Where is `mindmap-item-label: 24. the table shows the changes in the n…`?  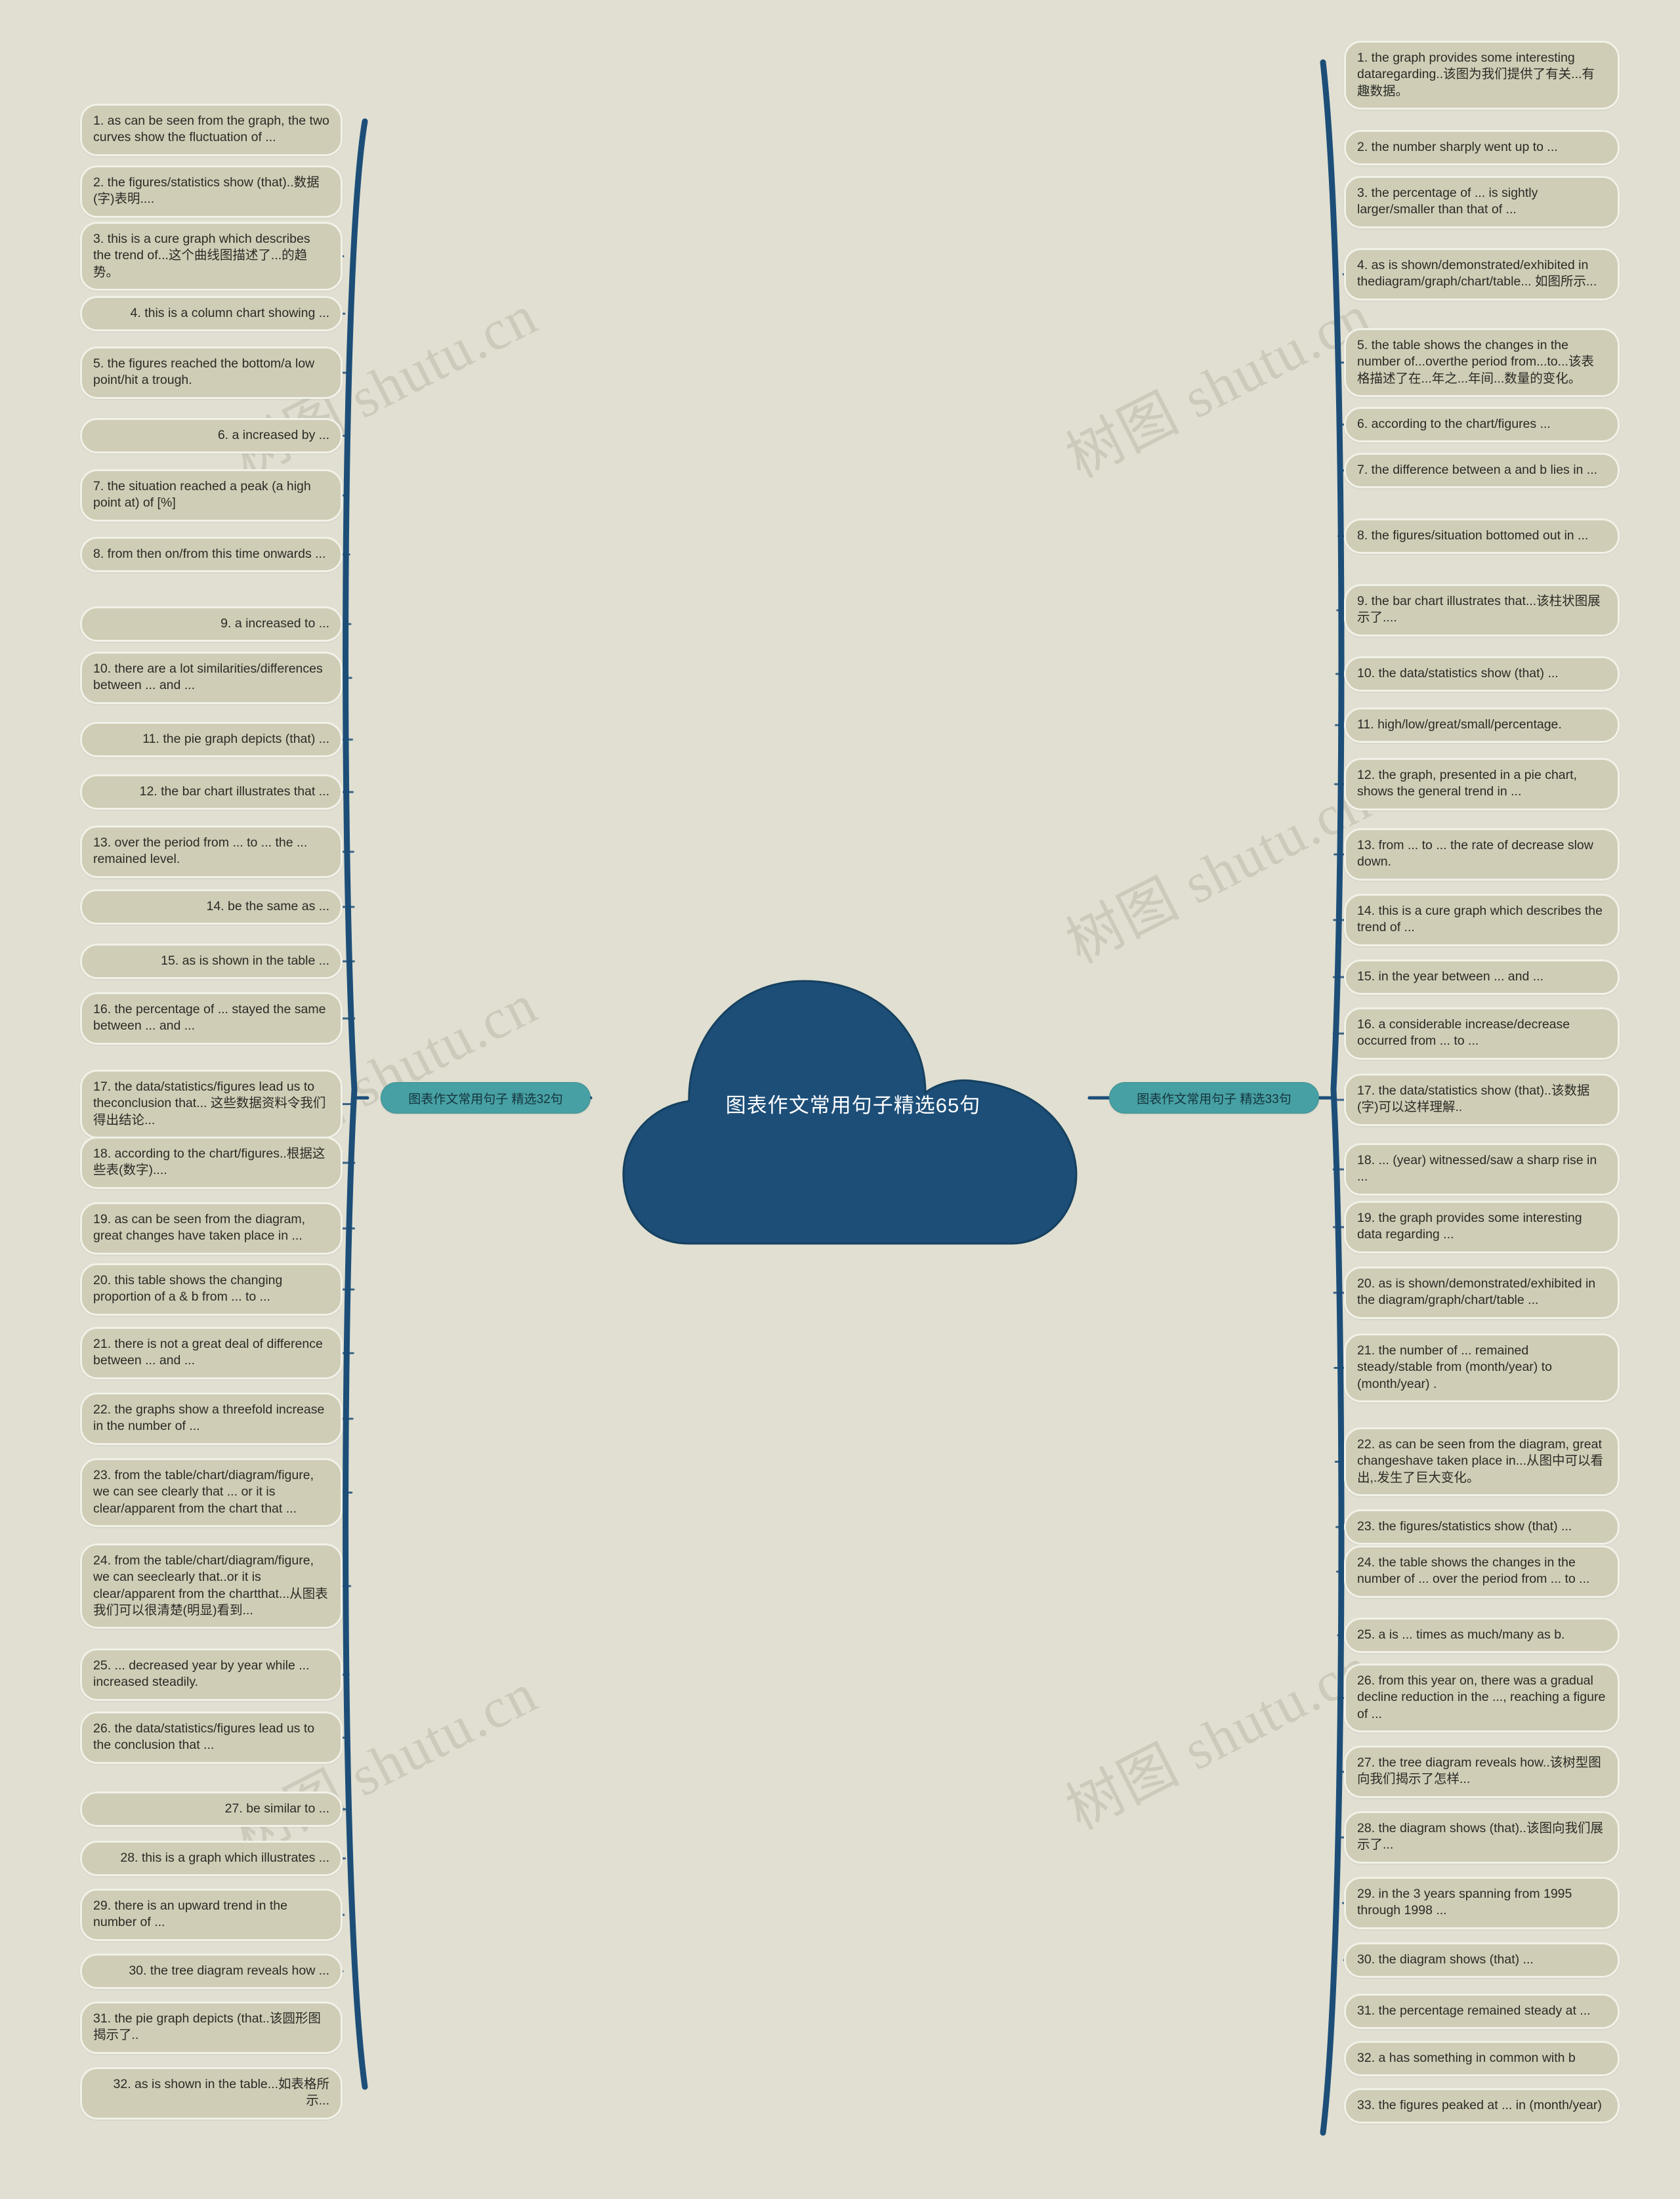 mindmap-item-label: 24. the table shows the changes in the n… is located at coordinates (1473, 1571).